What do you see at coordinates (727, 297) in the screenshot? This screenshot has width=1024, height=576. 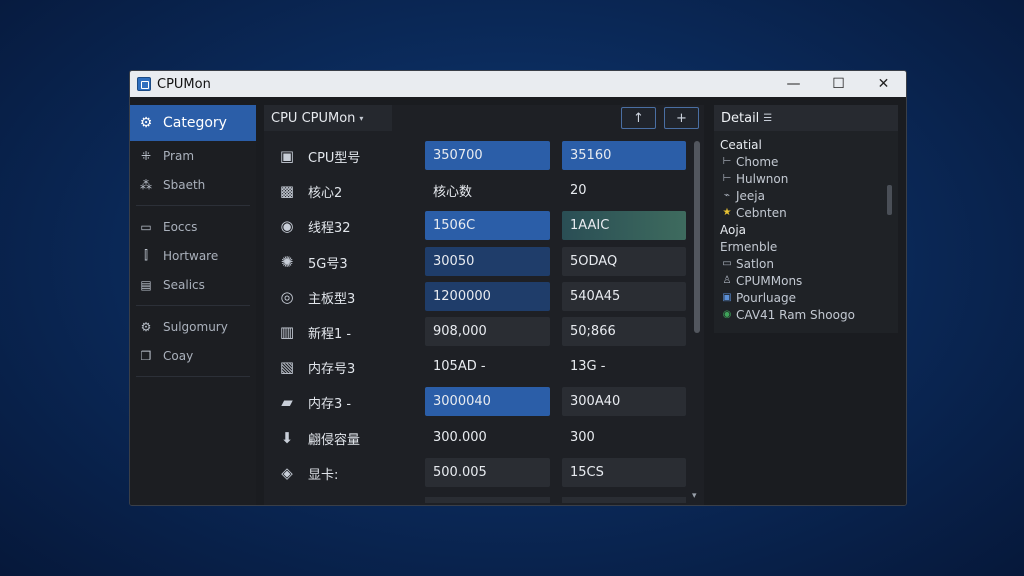 I see `monitor-icon: ▣` at bounding box center [727, 297].